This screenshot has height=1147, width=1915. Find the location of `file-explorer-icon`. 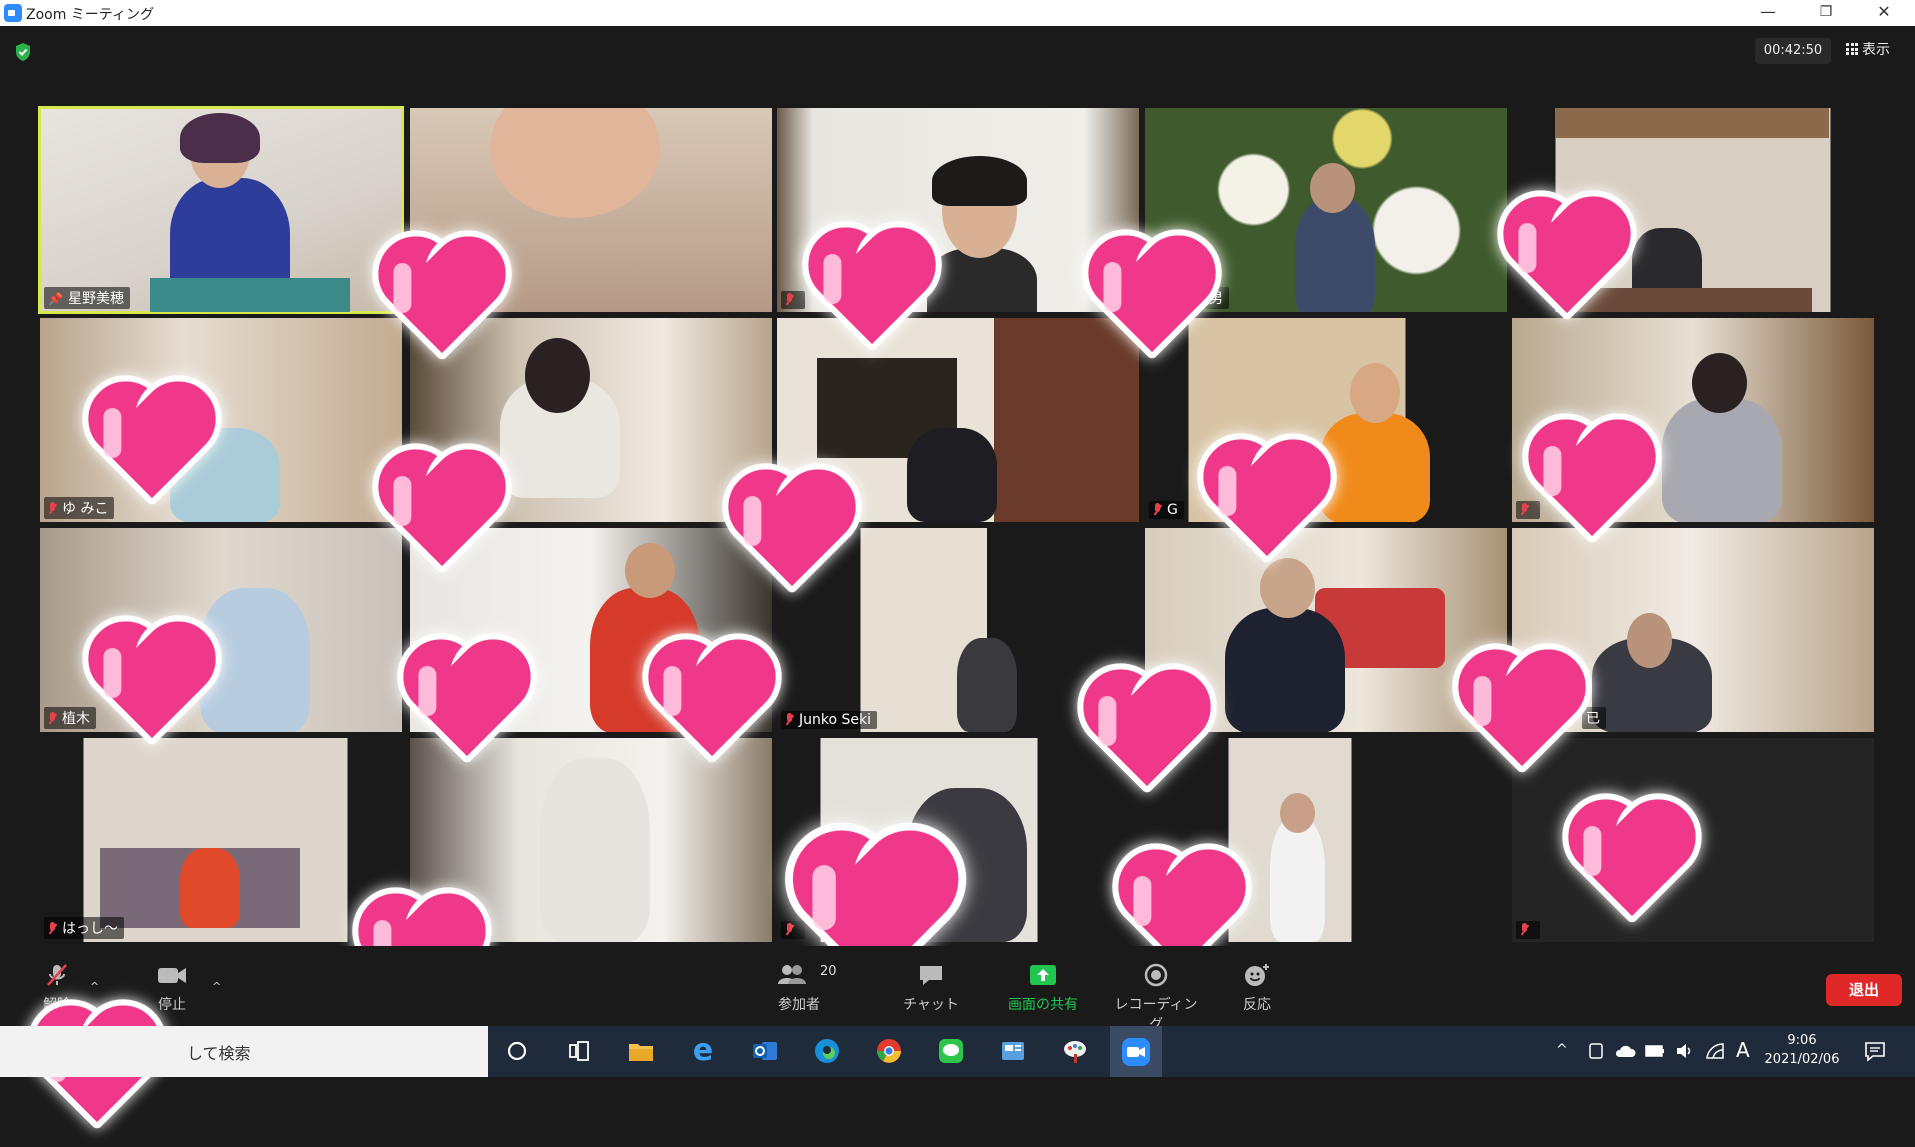

file-explorer-icon is located at coordinates (641, 1051).